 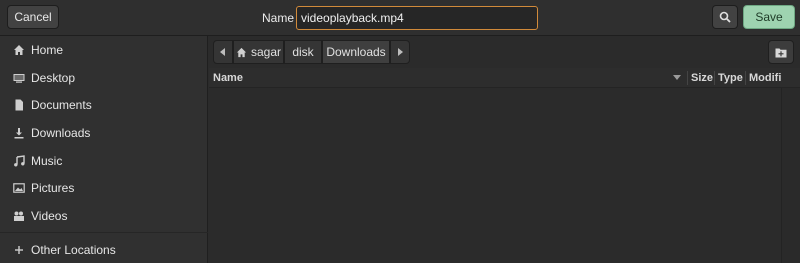 What do you see at coordinates (49, 216) in the screenshot?
I see `sidebar-item-label: Videos` at bounding box center [49, 216].